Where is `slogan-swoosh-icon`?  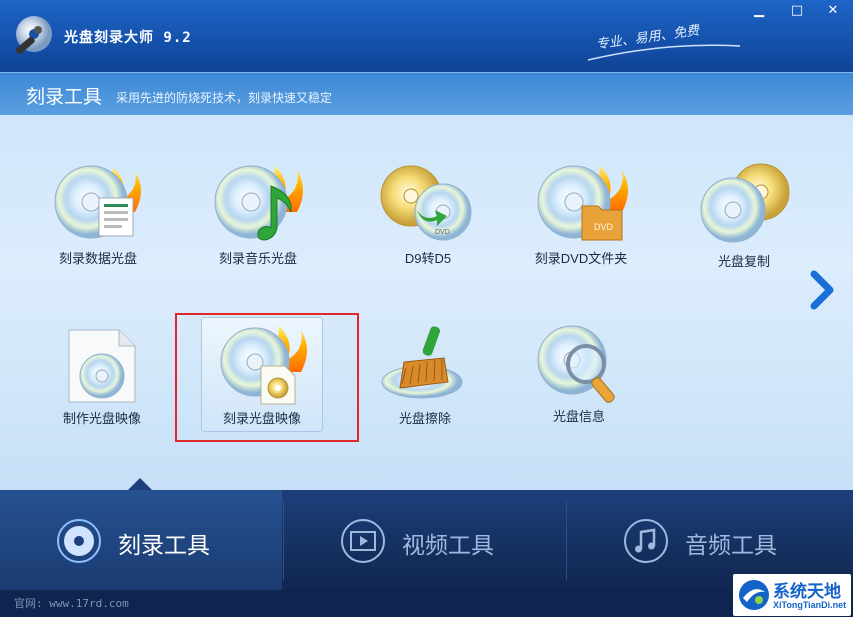 slogan-swoosh-icon is located at coordinates (664, 52).